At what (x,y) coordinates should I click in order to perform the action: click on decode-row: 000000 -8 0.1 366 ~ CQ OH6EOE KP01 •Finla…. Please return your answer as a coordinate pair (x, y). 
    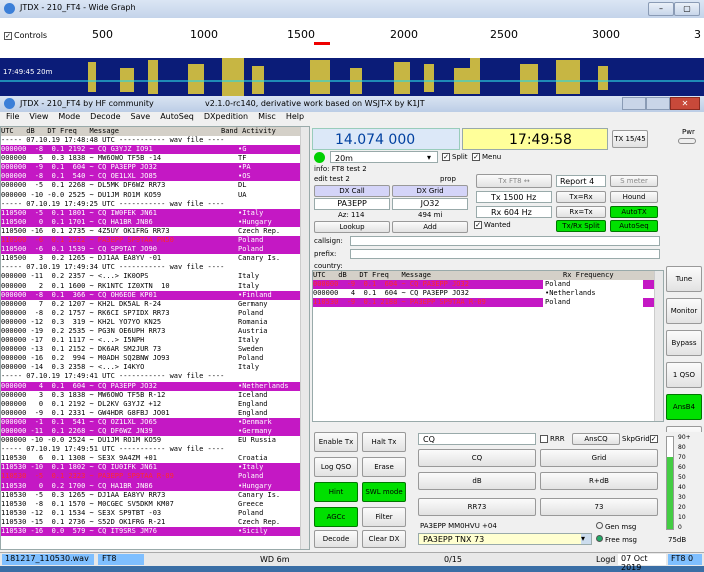
    Looking at the image, I should click on (155, 295).